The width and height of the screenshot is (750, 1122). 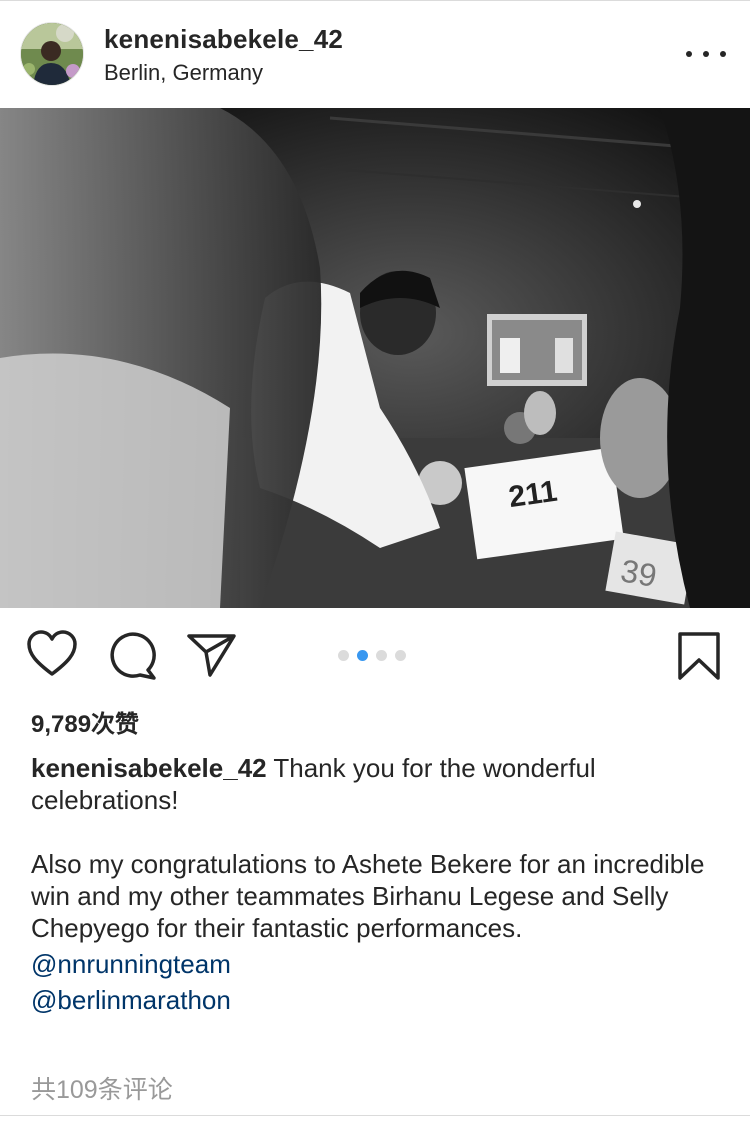 I want to click on heart-icon, so click(x=52, y=654).